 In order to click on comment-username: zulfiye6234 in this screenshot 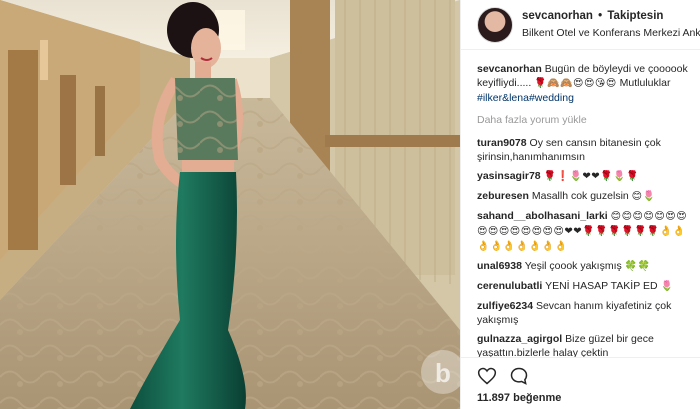, I will do `click(505, 306)`.